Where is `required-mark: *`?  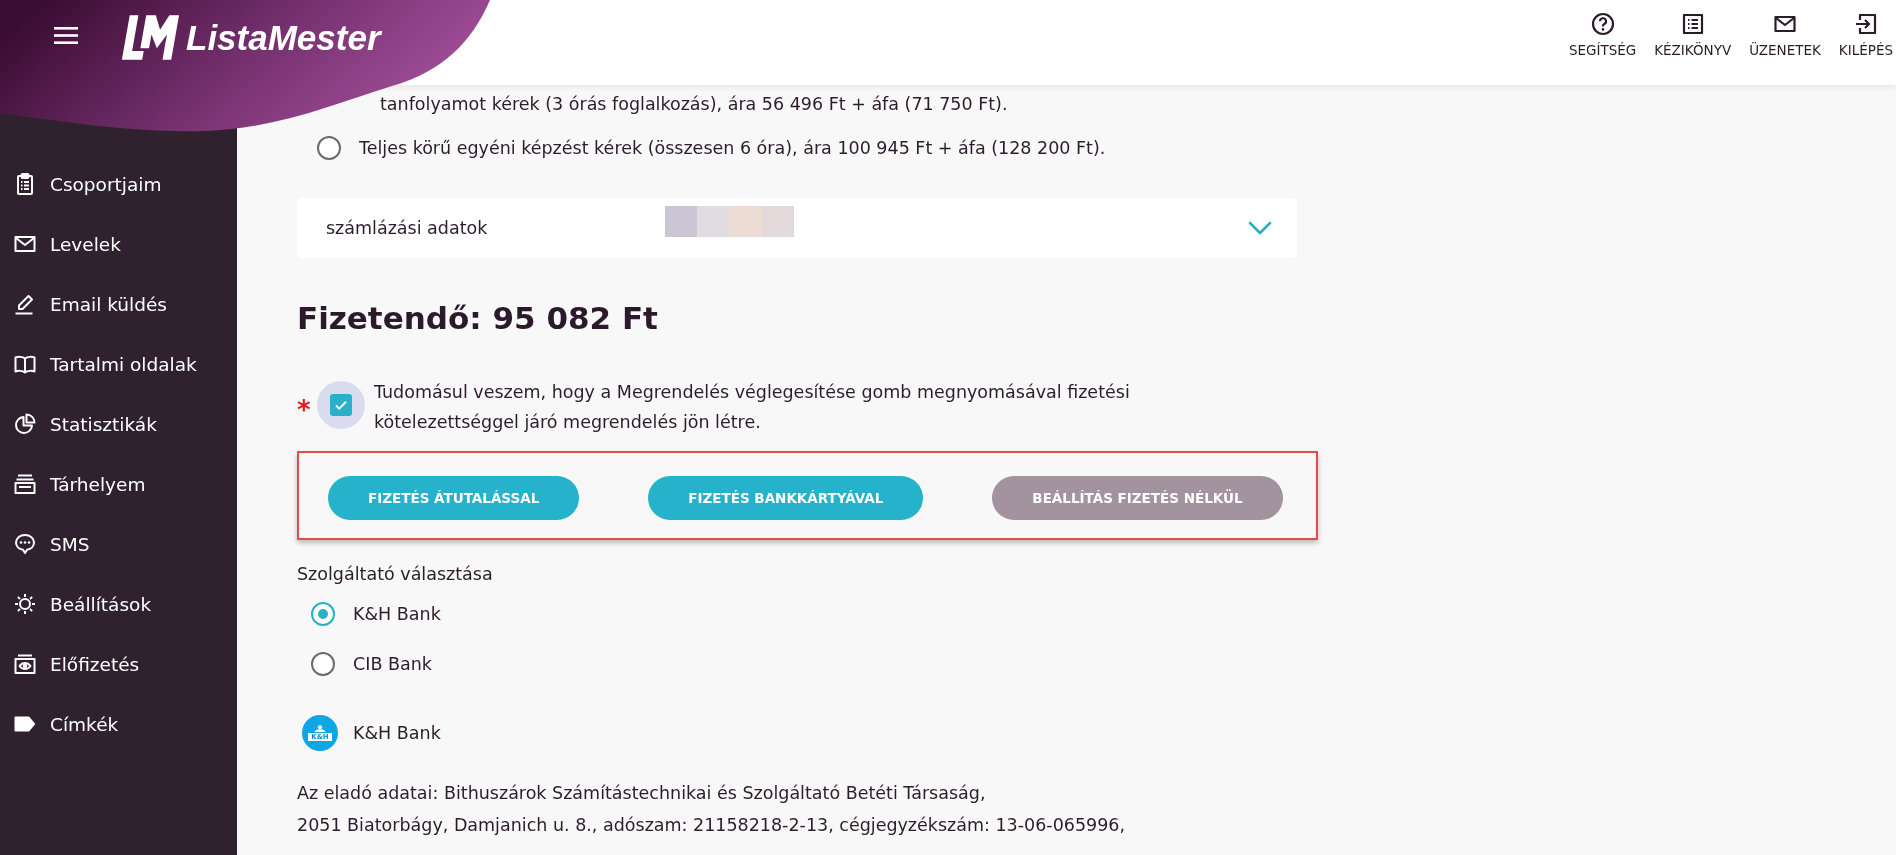 required-mark: * is located at coordinates (304, 410).